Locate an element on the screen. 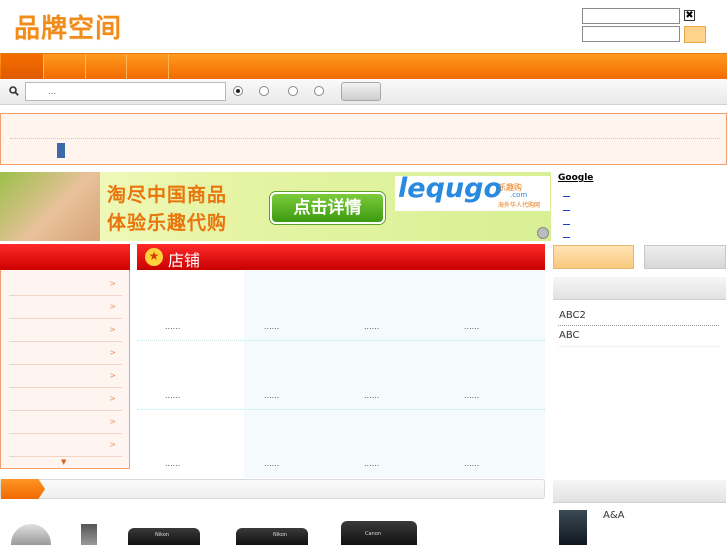 This screenshot has height=545, width=727. product-thumb-3: Nikon is located at coordinates (273, 534).